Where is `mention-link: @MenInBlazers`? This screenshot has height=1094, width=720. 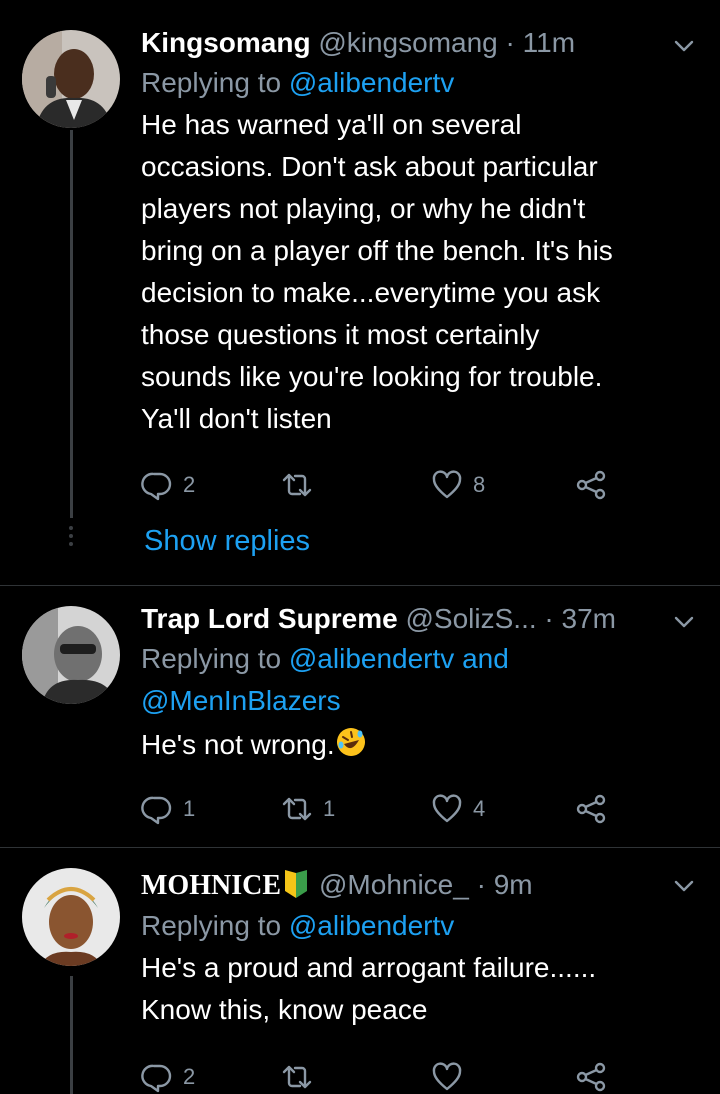 mention-link: @MenInBlazers is located at coordinates (241, 700).